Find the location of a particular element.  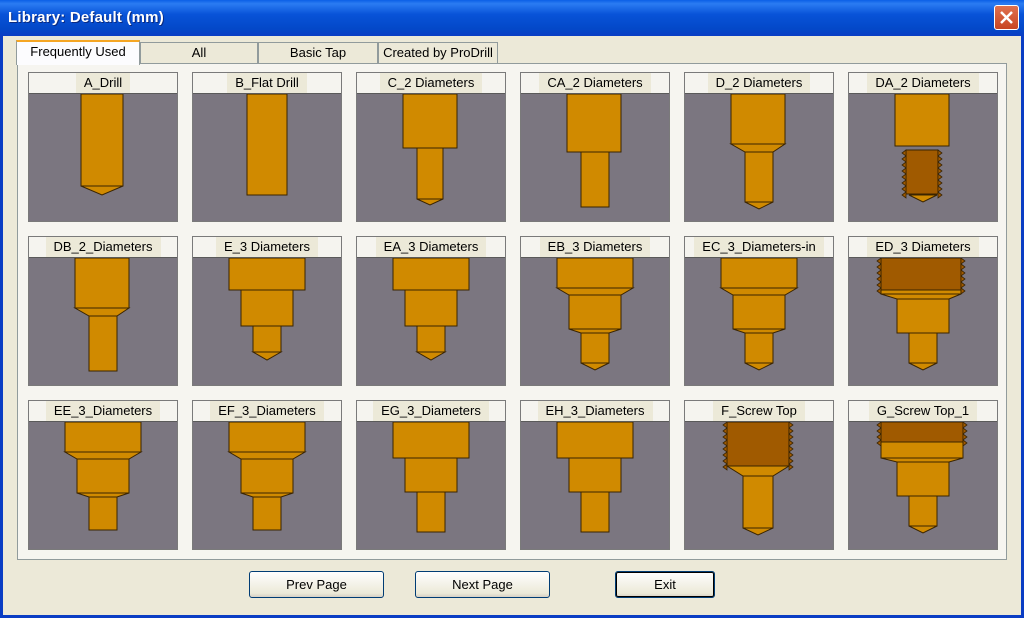

tool-label: EA_3 Diameters is located at coordinates (431, 247).